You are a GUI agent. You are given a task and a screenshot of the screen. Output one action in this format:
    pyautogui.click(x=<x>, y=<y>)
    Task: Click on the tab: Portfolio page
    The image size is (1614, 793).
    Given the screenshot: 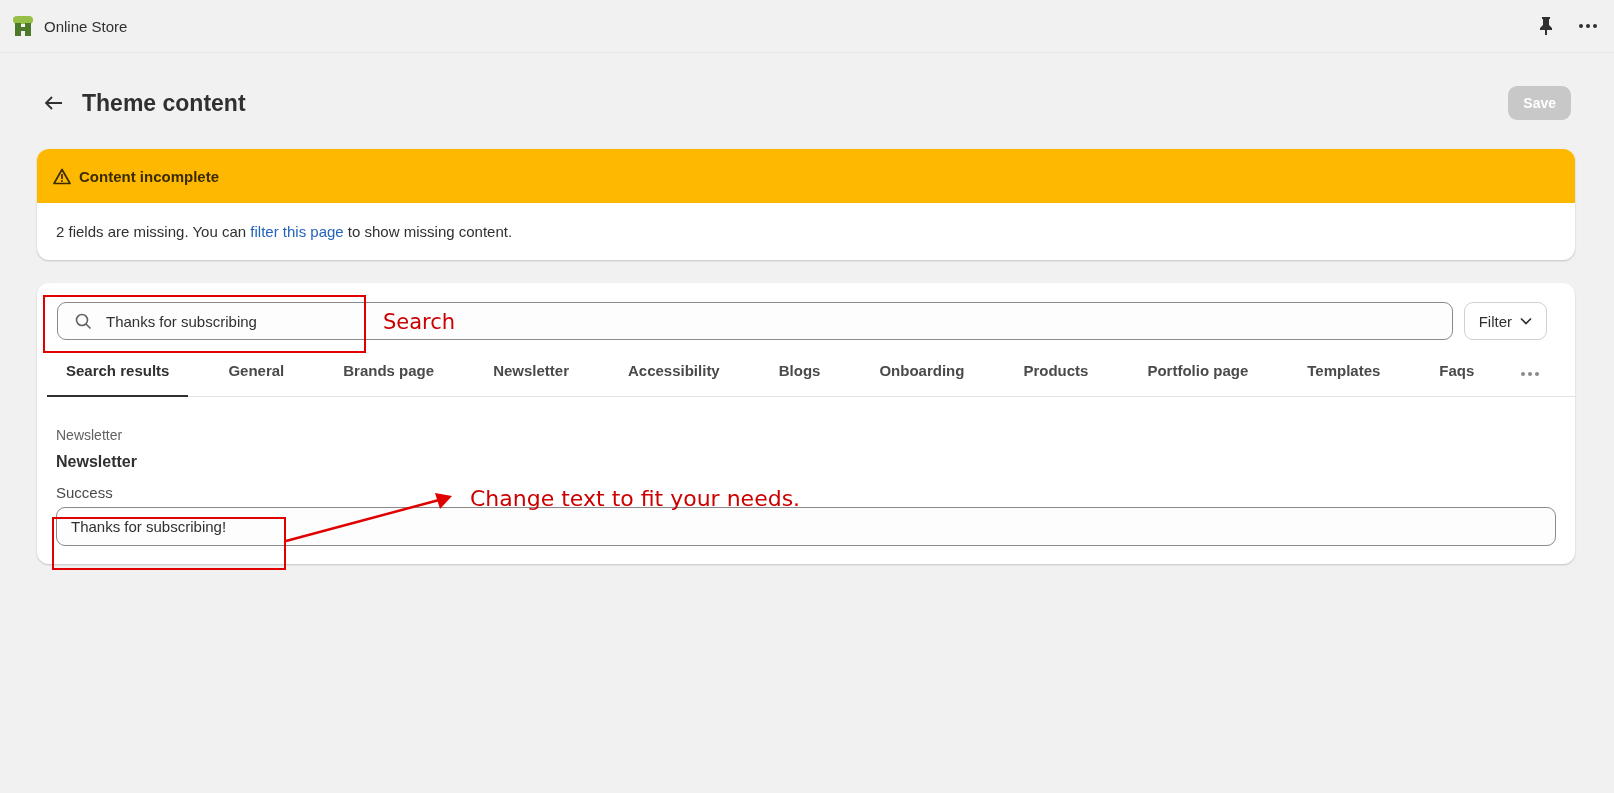 What is the action you would take?
    pyautogui.click(x=1198, y=374)
    